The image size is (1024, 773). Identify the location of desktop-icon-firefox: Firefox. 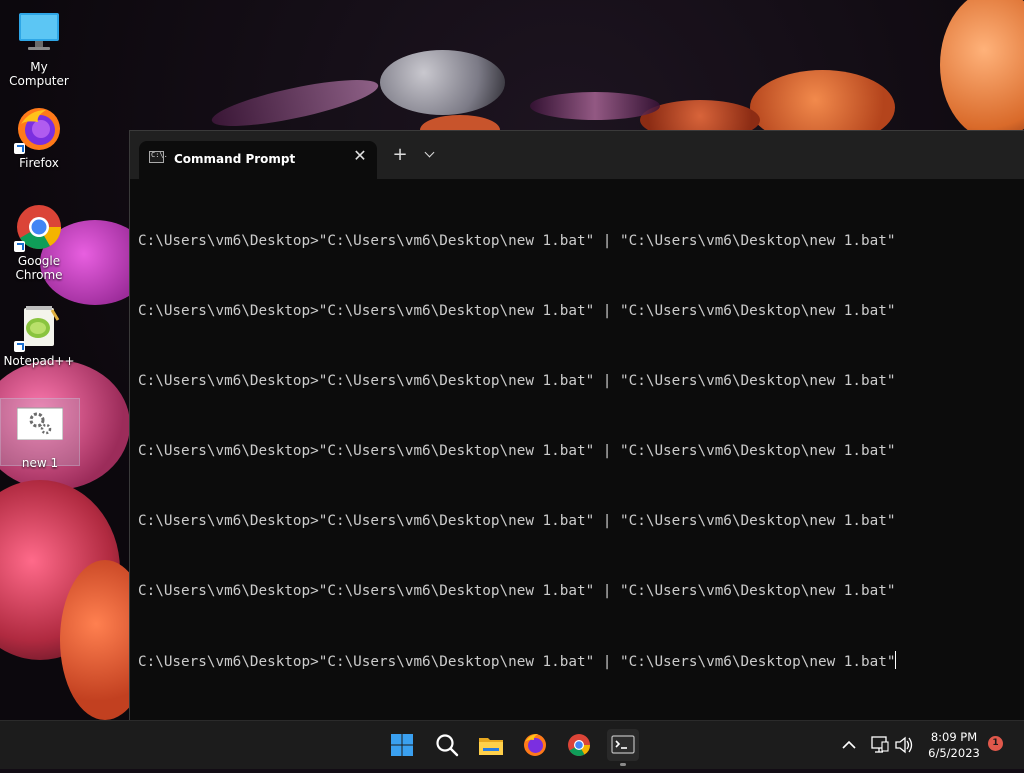
(39, 138).